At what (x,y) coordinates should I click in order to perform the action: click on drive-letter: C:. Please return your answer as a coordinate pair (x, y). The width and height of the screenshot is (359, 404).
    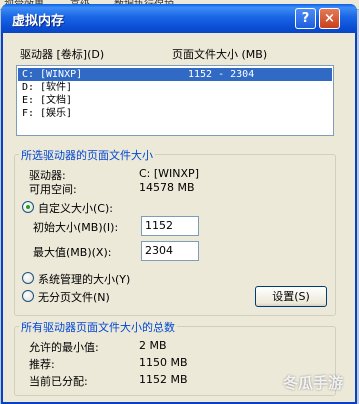
    Looking at the image, I should click on (28, 74).